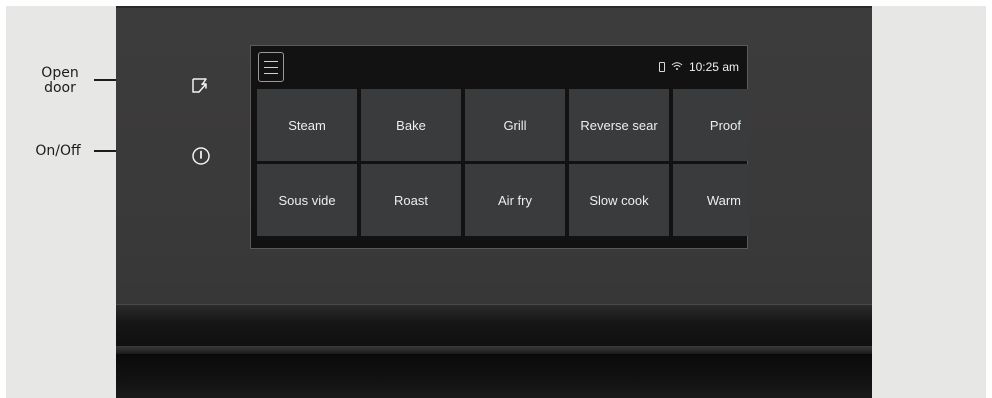 The width and height of the screenshot is (992, 398). I want to click on mode-slow-cook-tile: Slow cook, so click(619, 200).